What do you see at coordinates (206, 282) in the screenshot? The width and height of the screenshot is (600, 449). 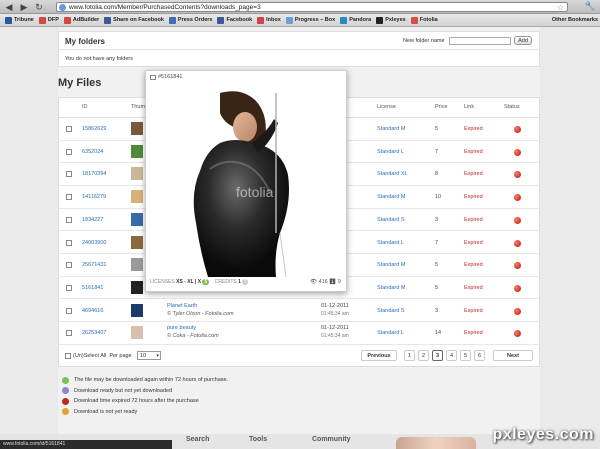 I see `licenses-badge: 5` at bounding box center [206, 282].